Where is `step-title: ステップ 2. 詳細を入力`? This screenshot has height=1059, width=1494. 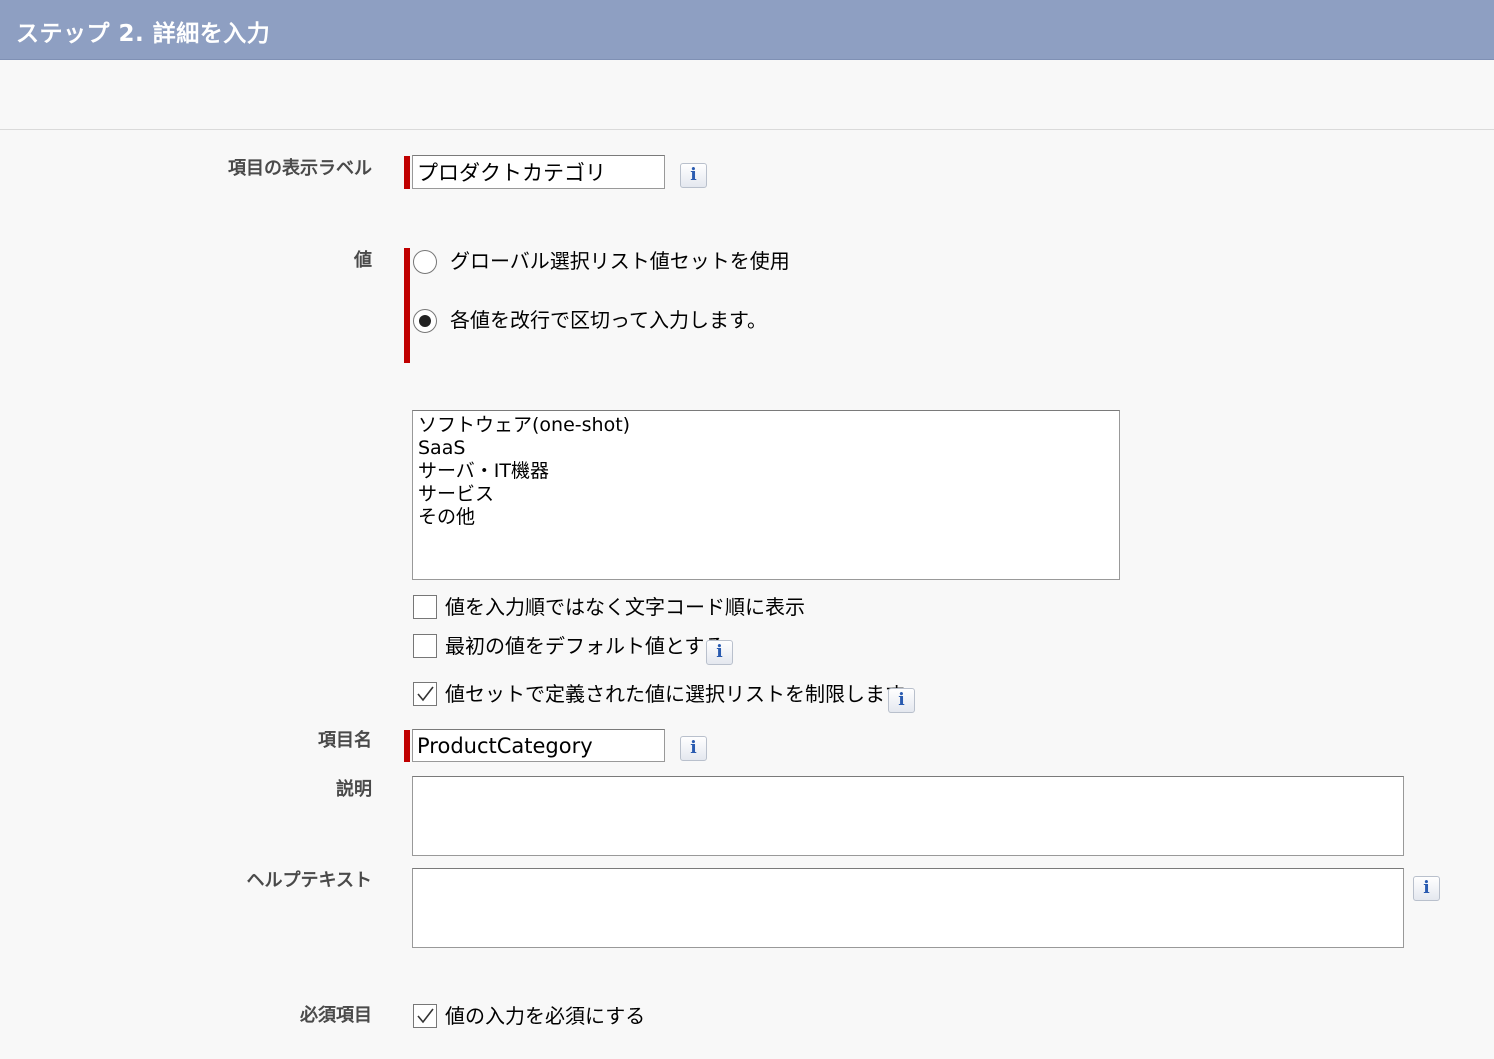
step-title: ステップ 2. 詳細を入力 is located at coordinates (143, 34).